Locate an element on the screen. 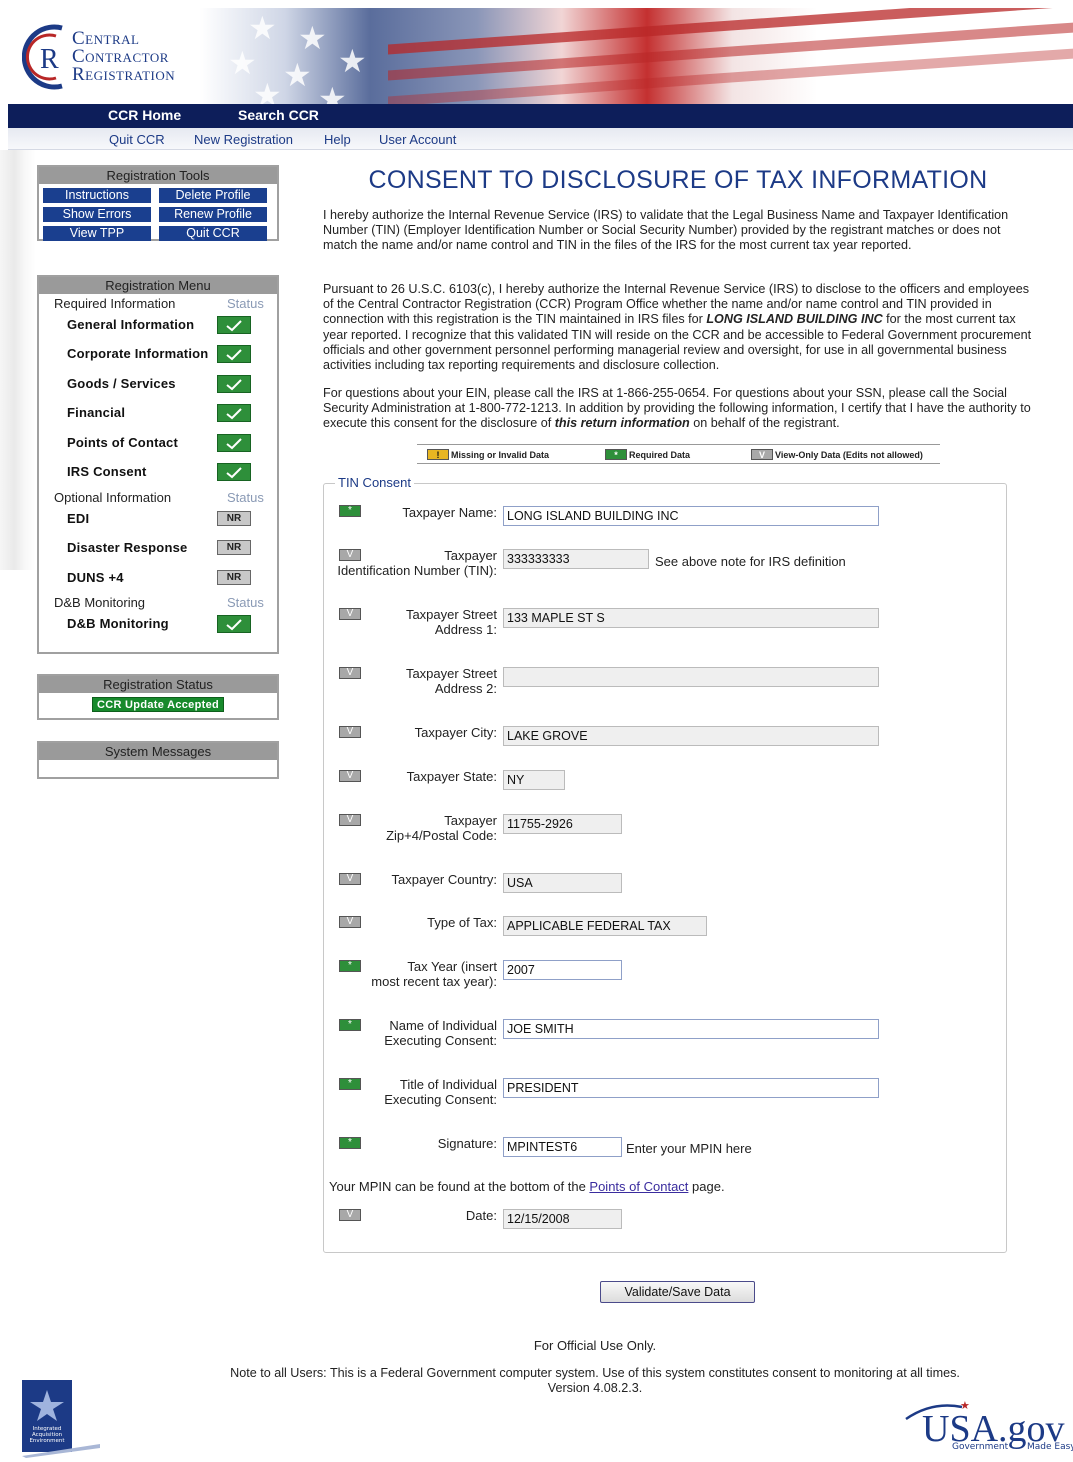 This screenshot has height=1462, width=1073. points-of-contact-link: Points of Contact is located at coordinates (638, 1186).